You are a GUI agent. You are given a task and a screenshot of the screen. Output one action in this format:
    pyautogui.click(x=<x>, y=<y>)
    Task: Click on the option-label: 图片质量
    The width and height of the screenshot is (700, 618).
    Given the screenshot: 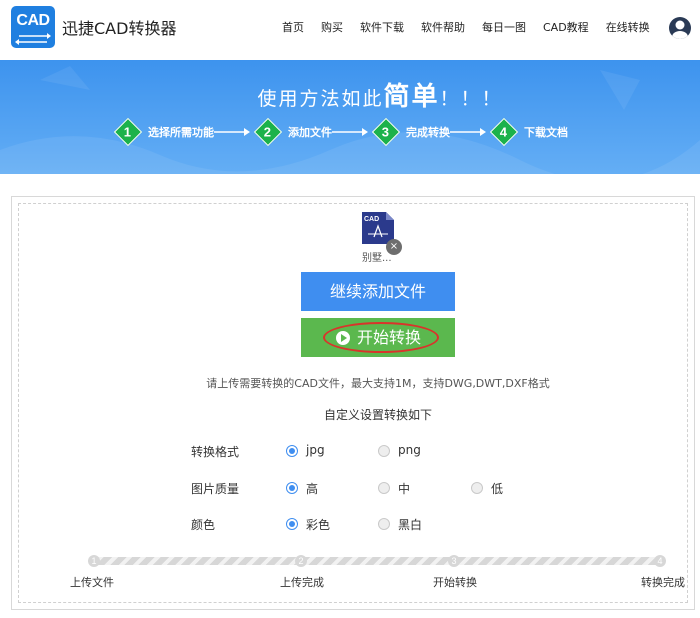 What is the action you would take?
    pyautogui.click(x=215, y=489)
    